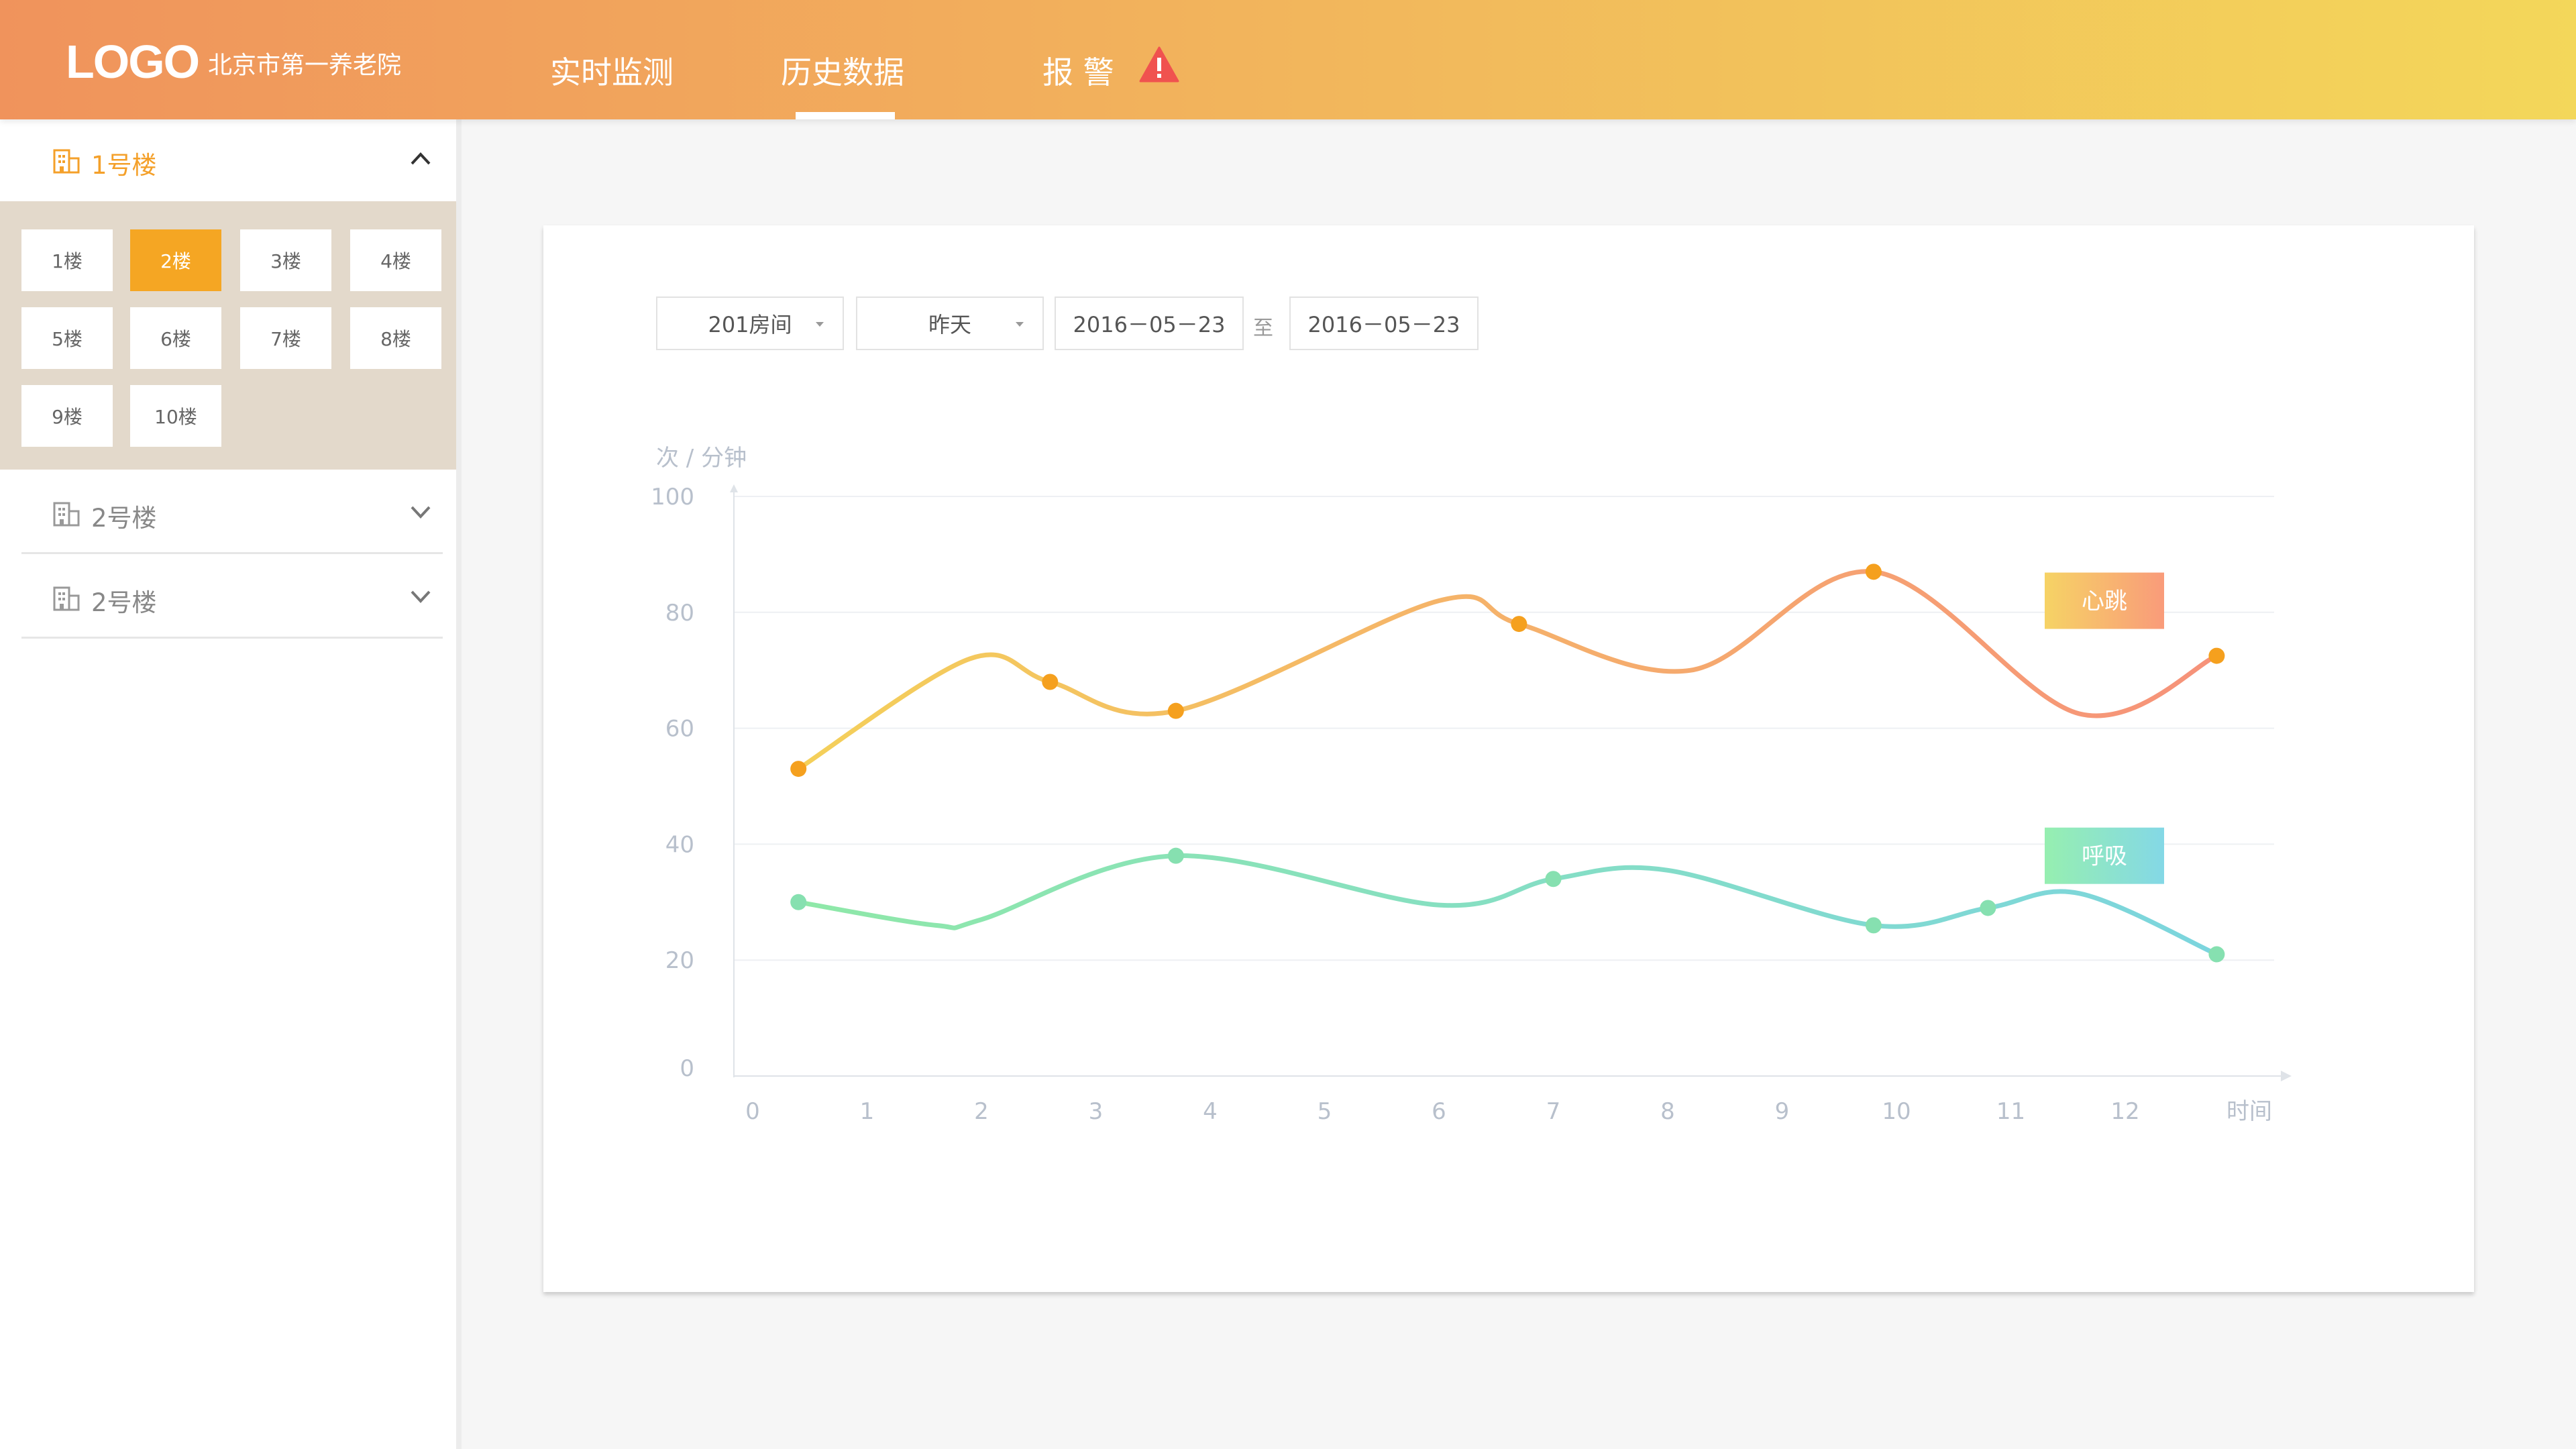  What do you see at coordinates (867, 1111) in the screenshot?
I see `x-tick-label: 1` at bounding box center [867, 1111].